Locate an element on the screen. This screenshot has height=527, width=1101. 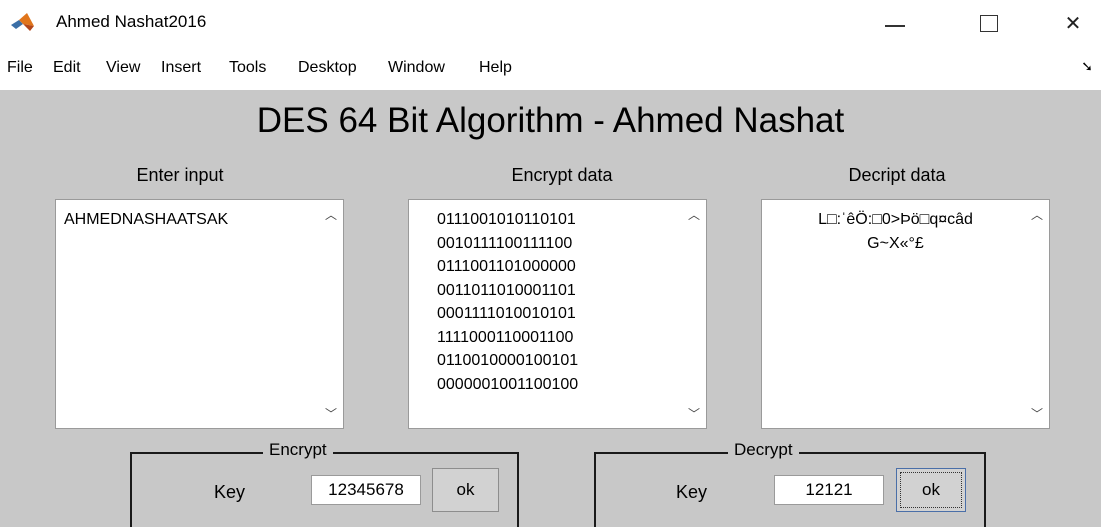
decrypt-data-label: Decript data is located at coordinates (897, 175).